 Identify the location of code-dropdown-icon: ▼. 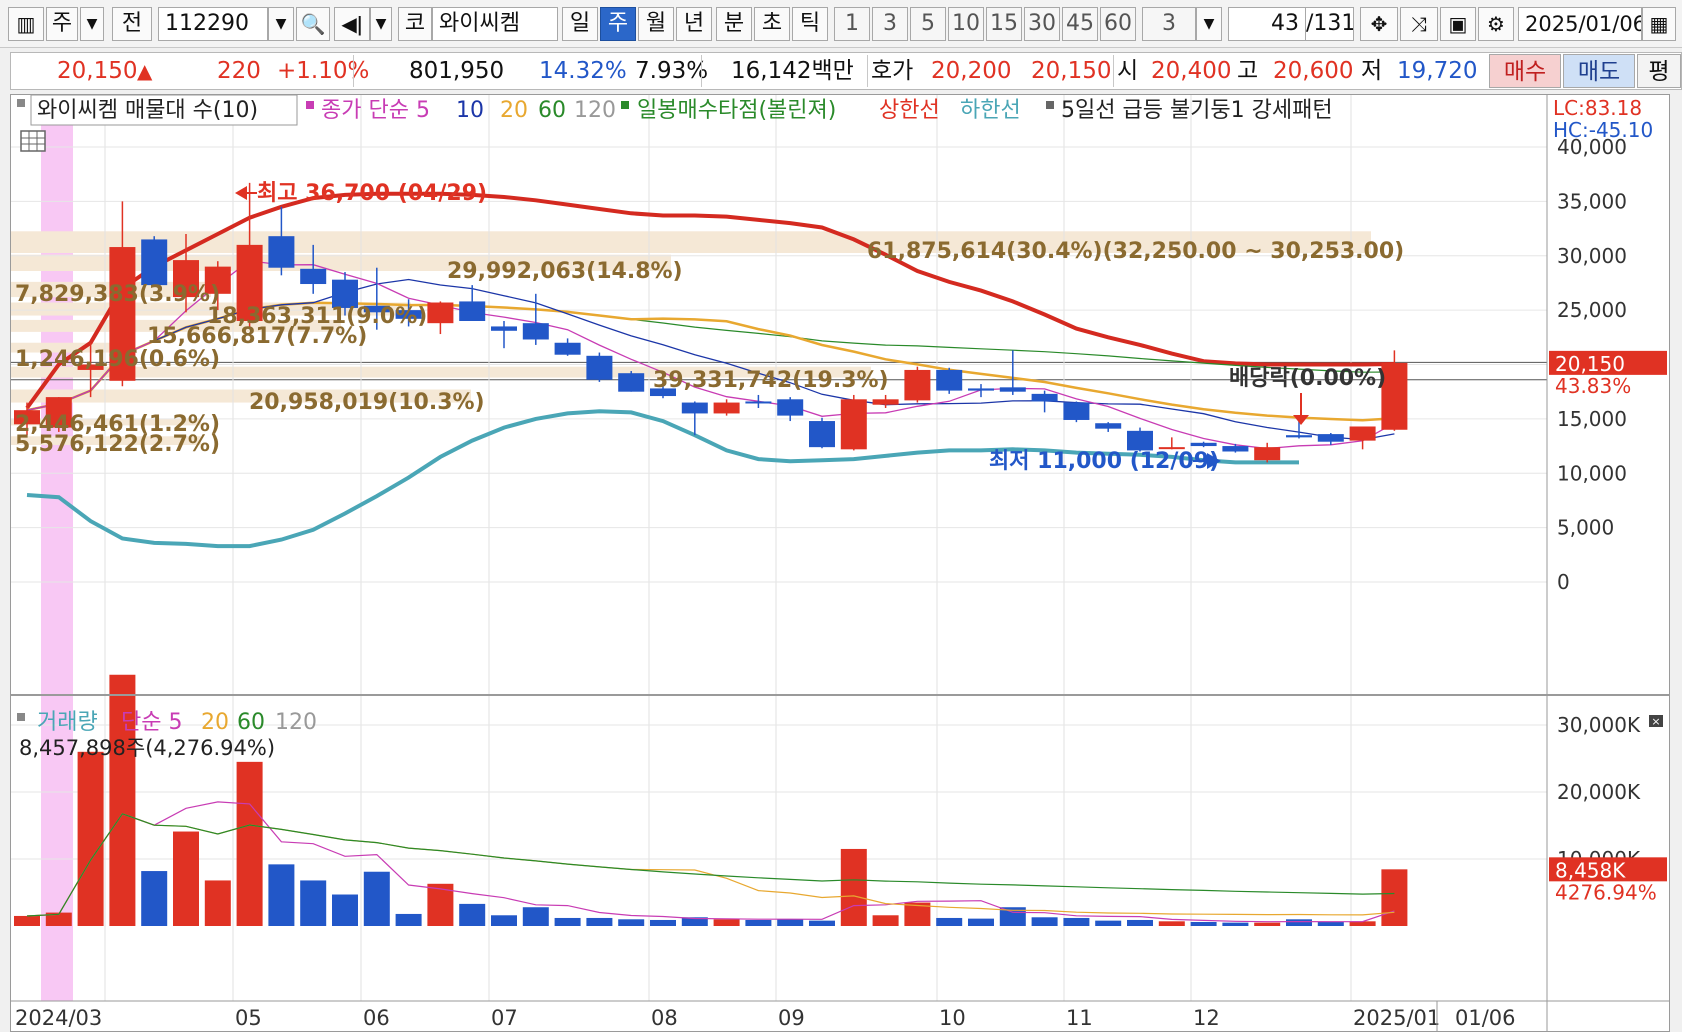
(281, 24).